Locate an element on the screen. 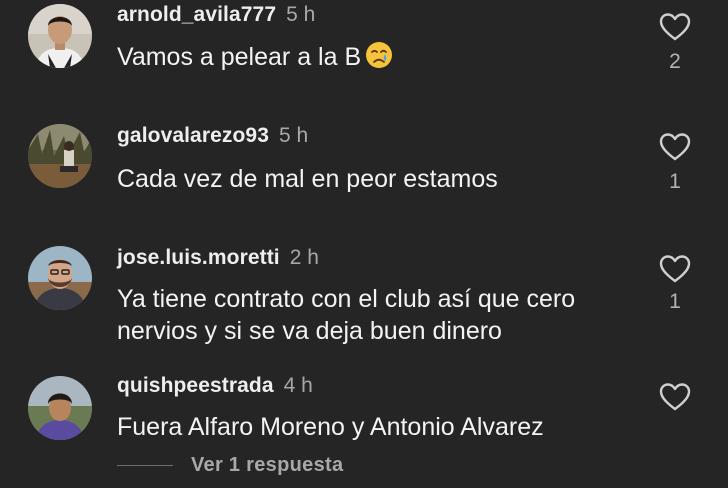 Image resolution: width=728 pixels, height=488 pixels. like-count: 2 is located at coordinates (675, 61).